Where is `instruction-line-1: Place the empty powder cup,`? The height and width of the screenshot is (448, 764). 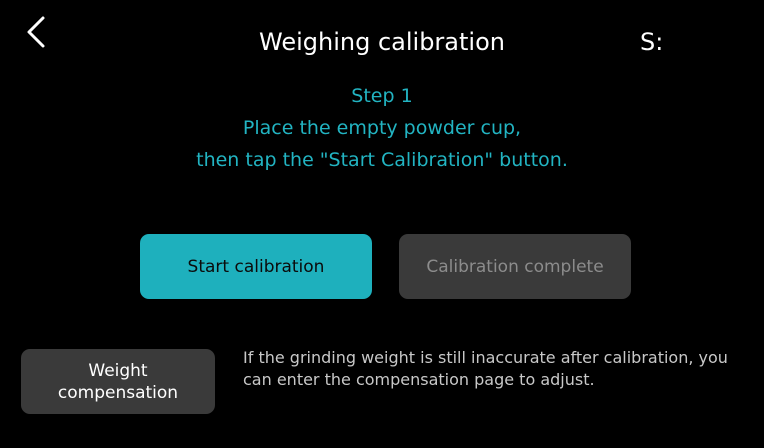
instruction-line-1: Place the empty powder cup, is located at coordinates (382, 128).